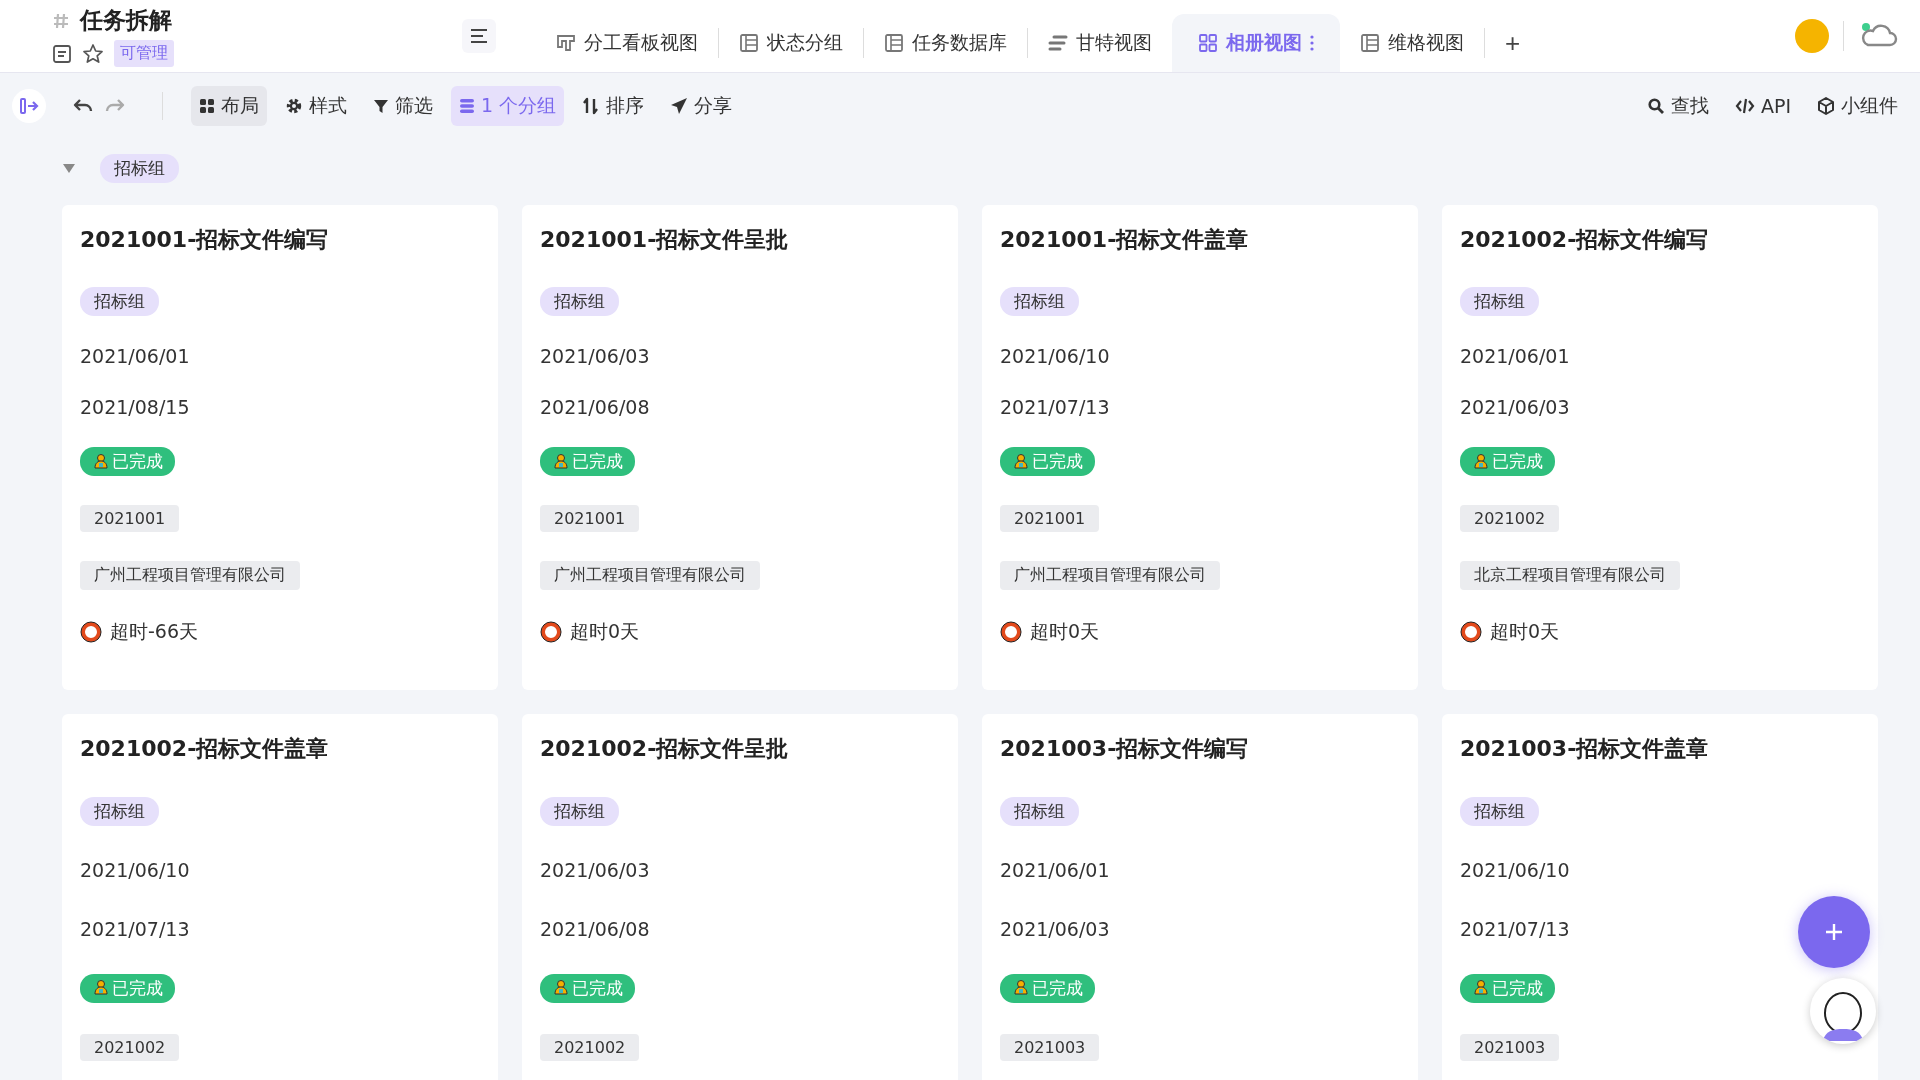 The width and height of the screenshot is (1920, 1080). I want to click on settings-icon, so click(294, 106).